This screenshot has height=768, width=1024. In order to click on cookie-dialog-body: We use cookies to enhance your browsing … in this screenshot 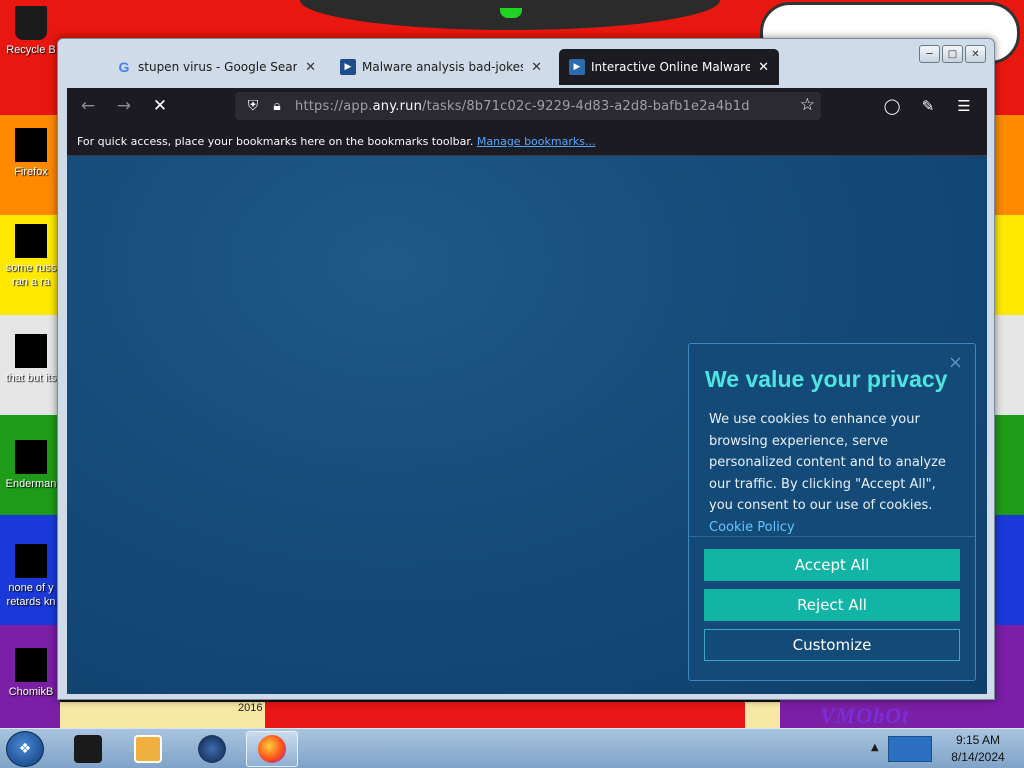, I will do `click(827, 473)`.